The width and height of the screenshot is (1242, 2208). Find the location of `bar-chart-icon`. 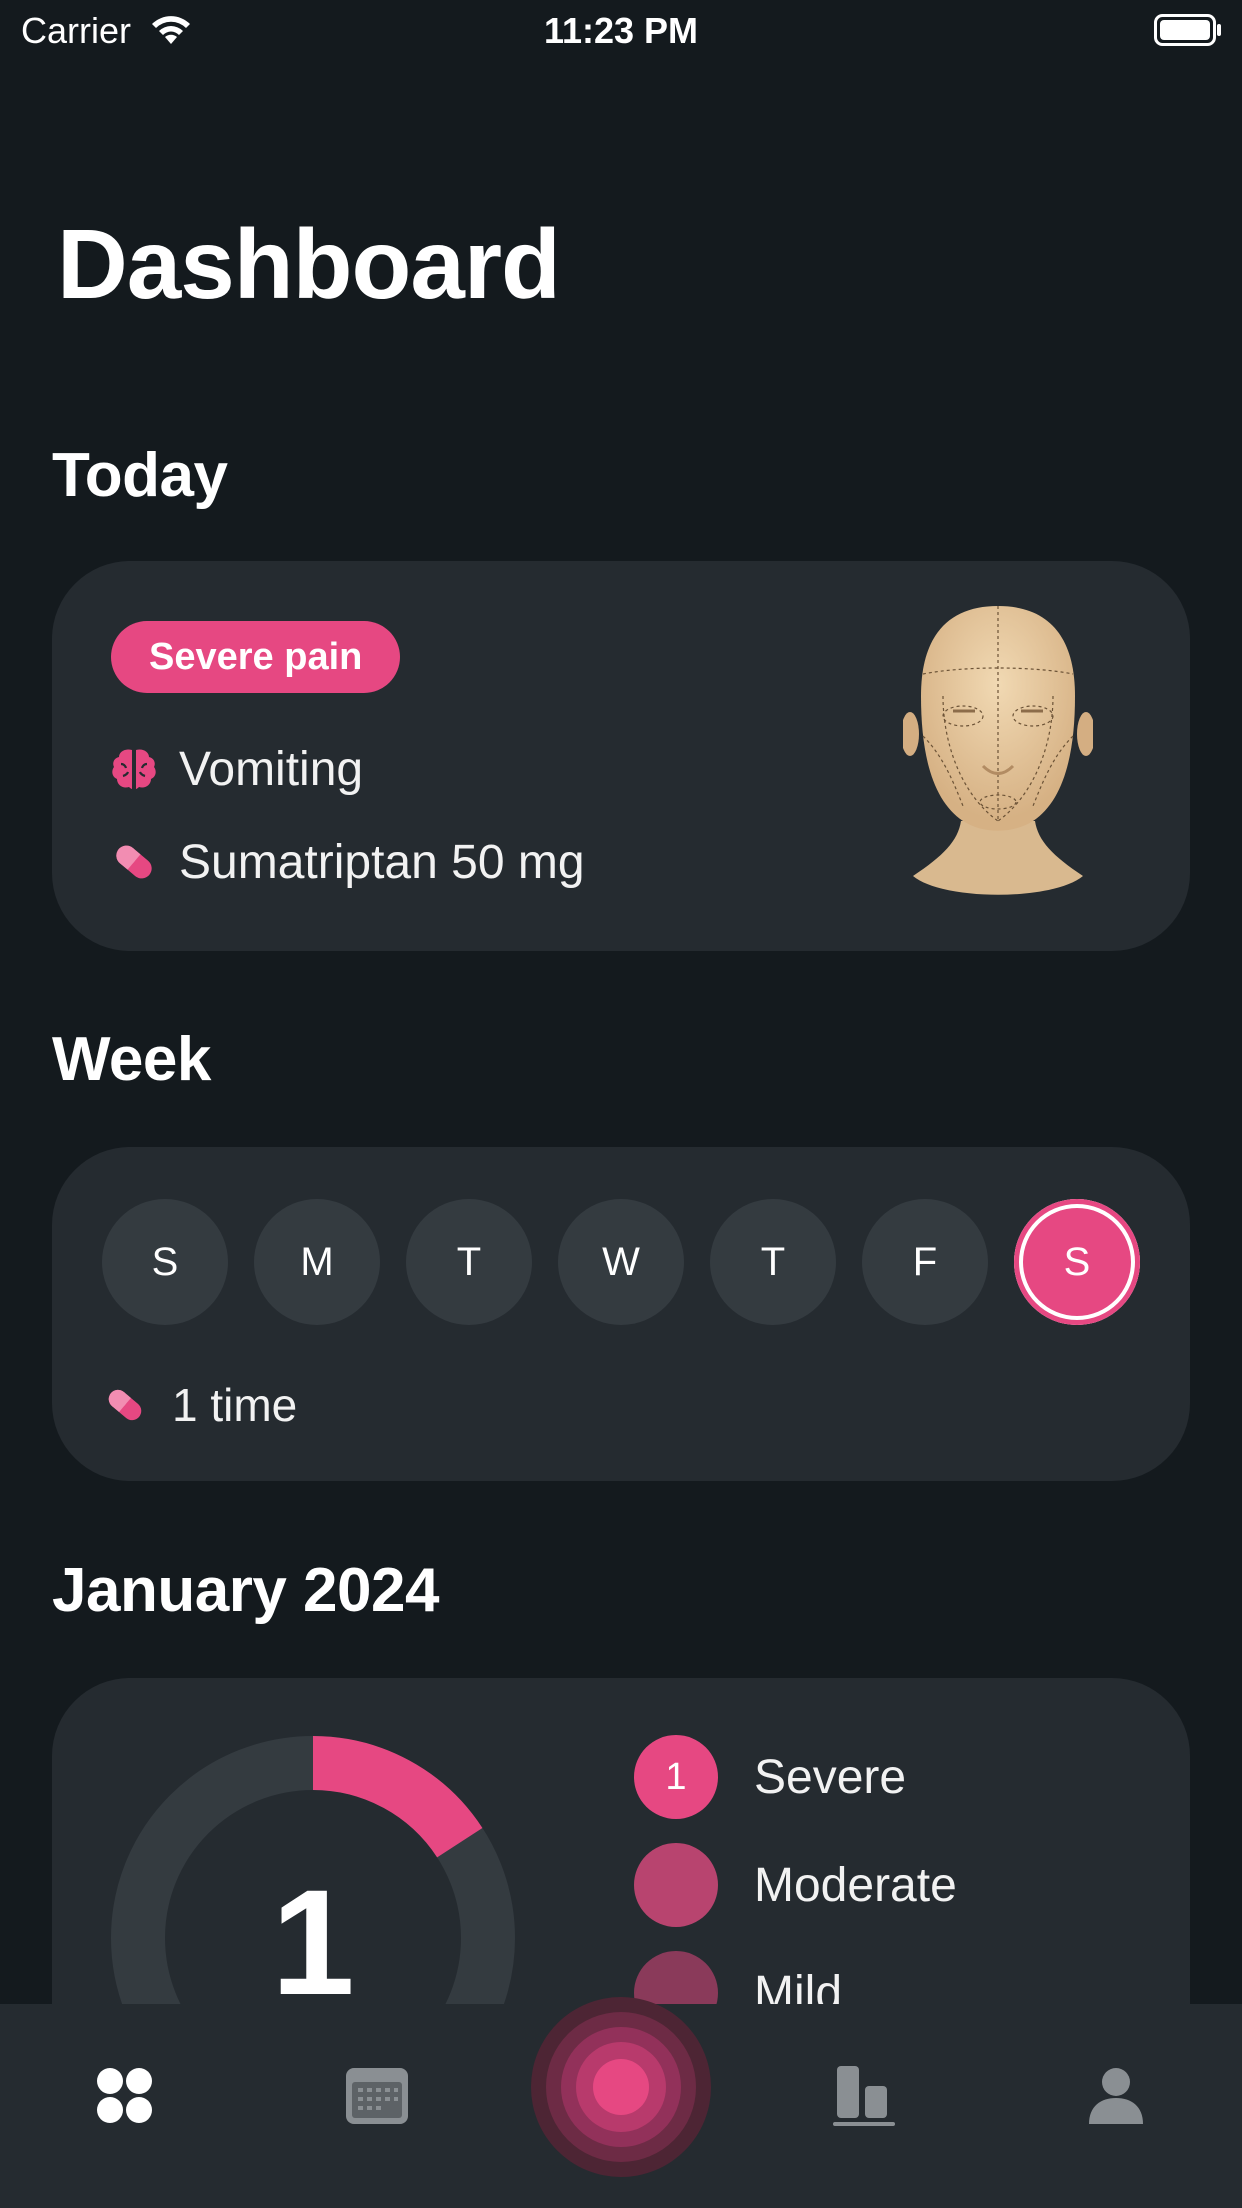

bar-chart-icon is located at coordinates (864, 2096).